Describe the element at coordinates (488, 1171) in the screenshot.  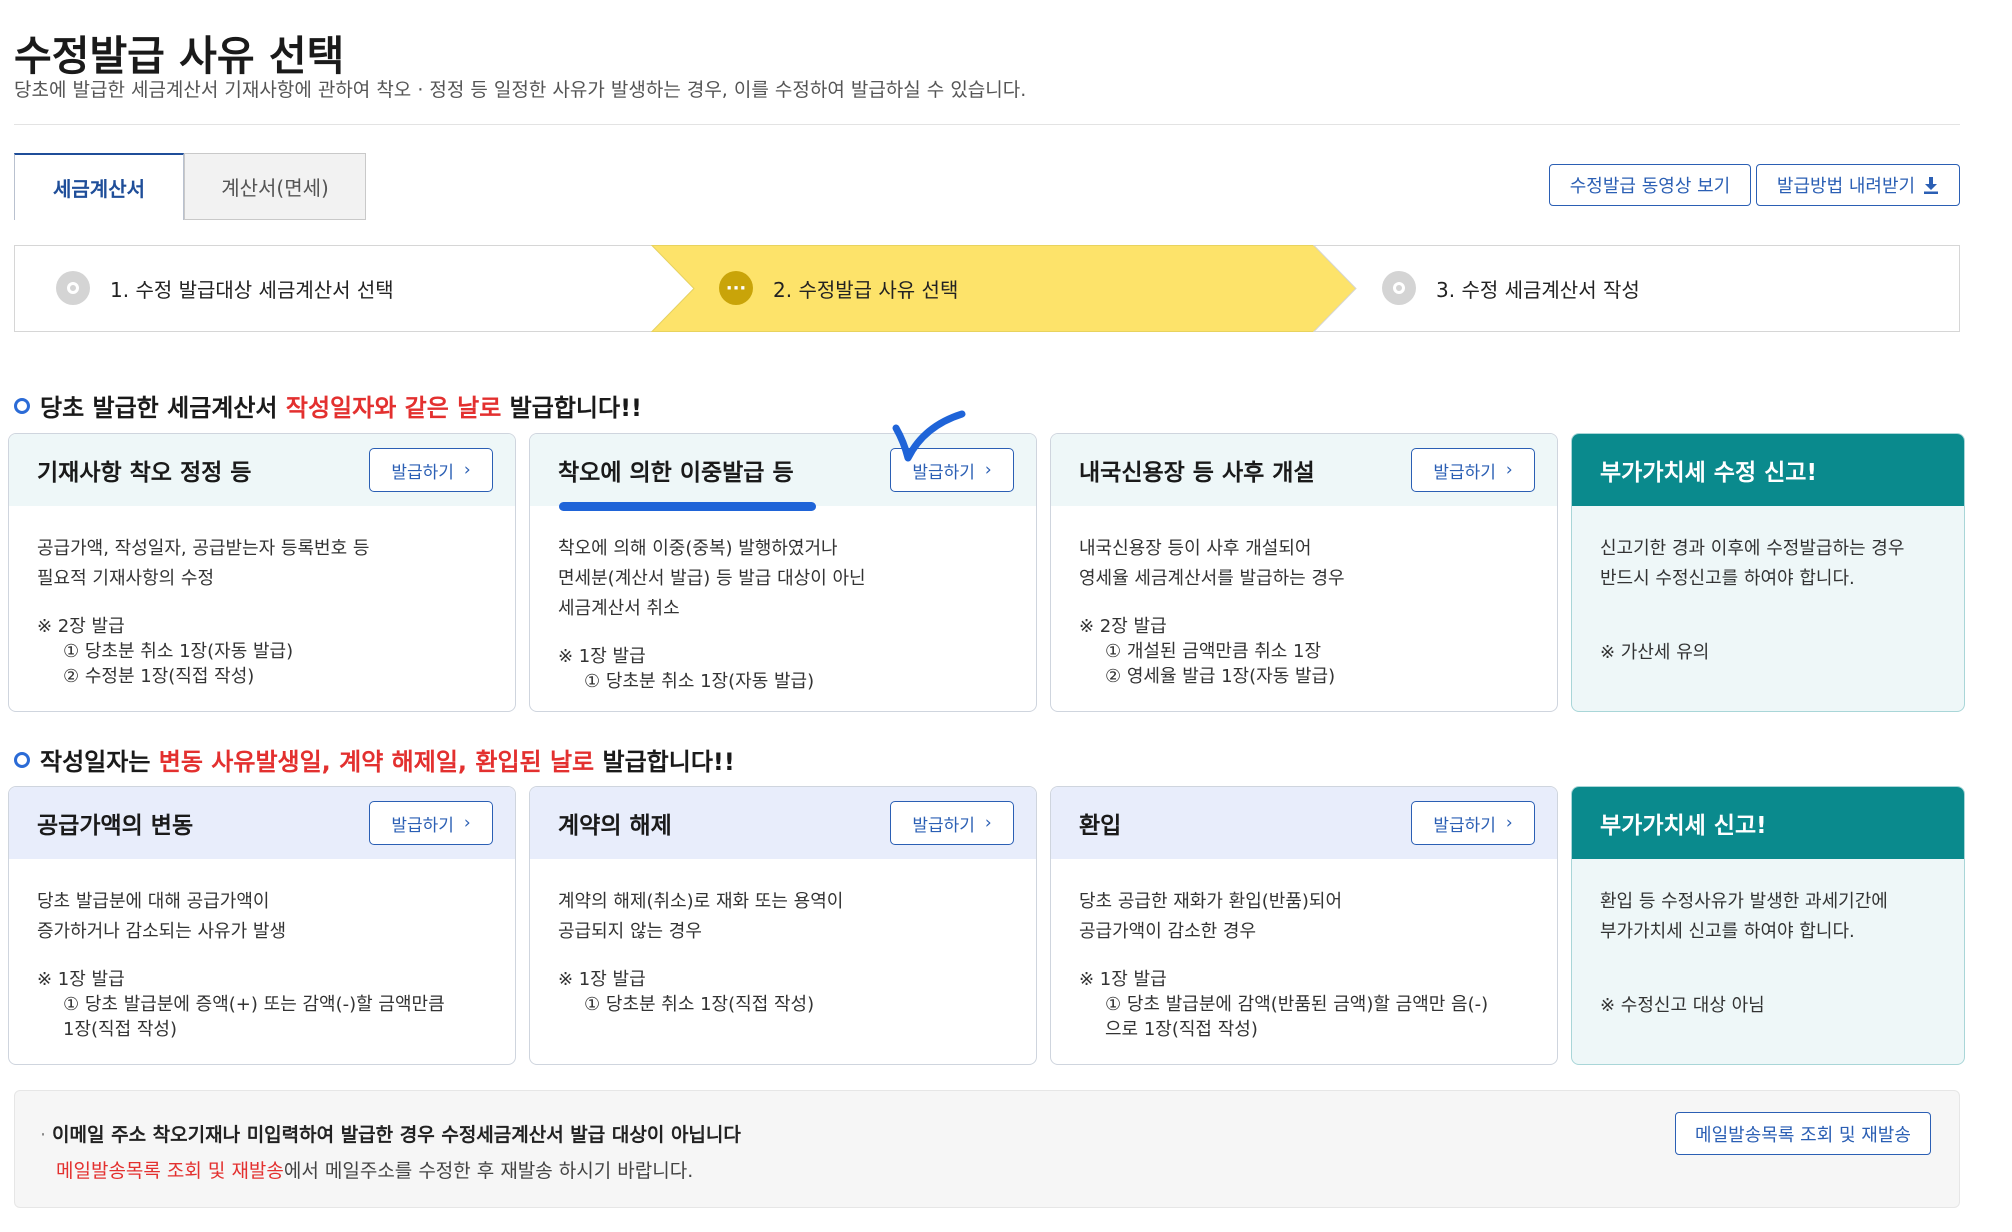
I see `notice-sub-text: 에서 메일주소를 수정한 후 재발송 하시기 바랍니다.` at that location.